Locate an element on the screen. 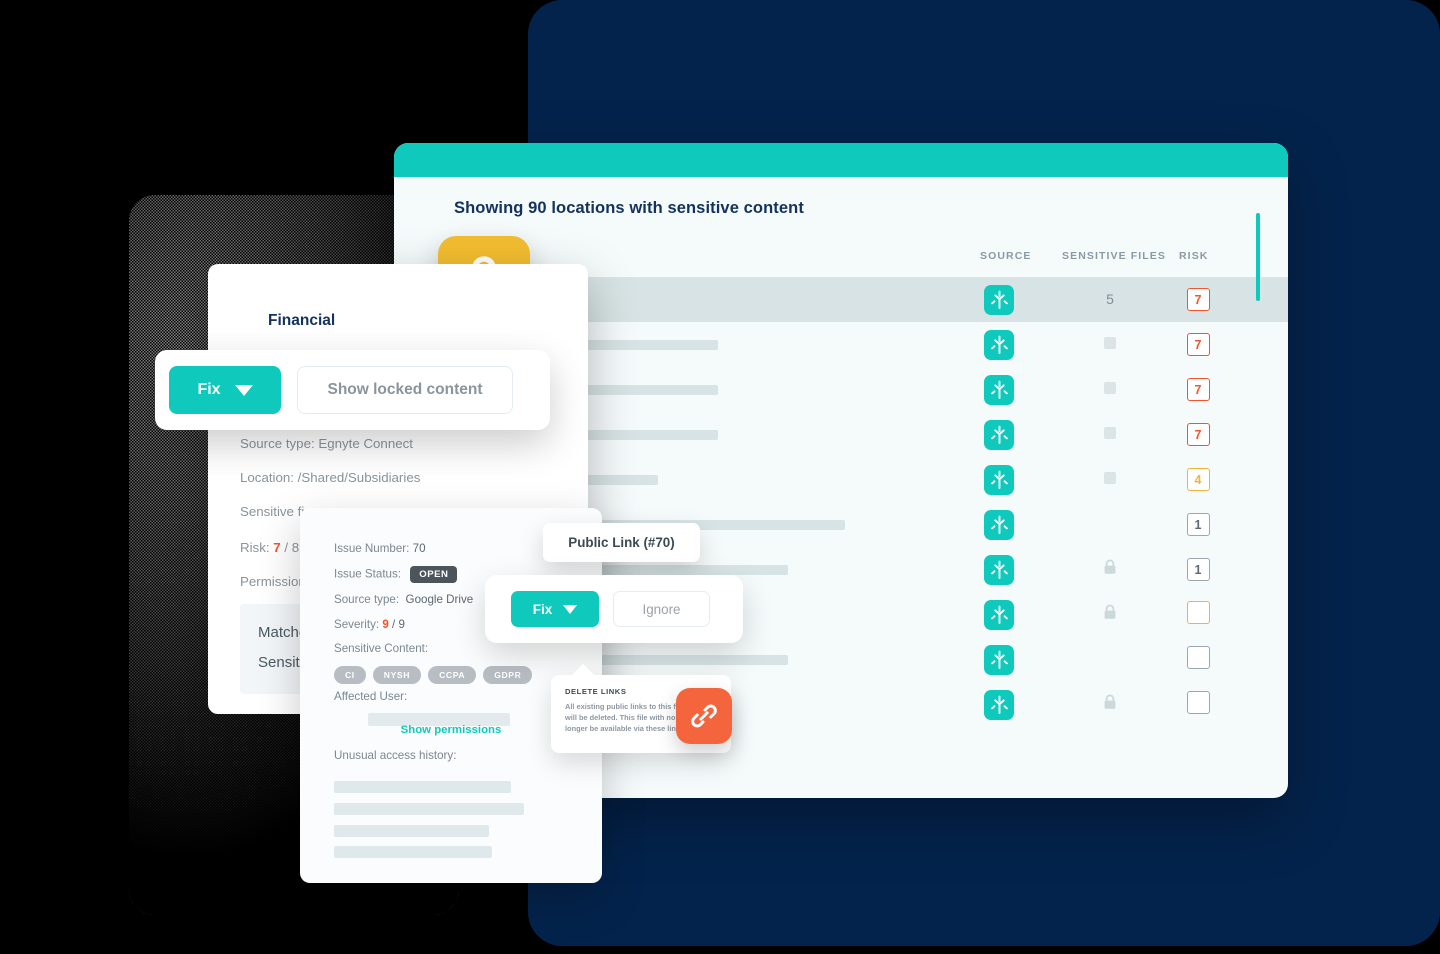  financial-source-type: Source type: Egnyte Connect is located at coordinates (326, 443).